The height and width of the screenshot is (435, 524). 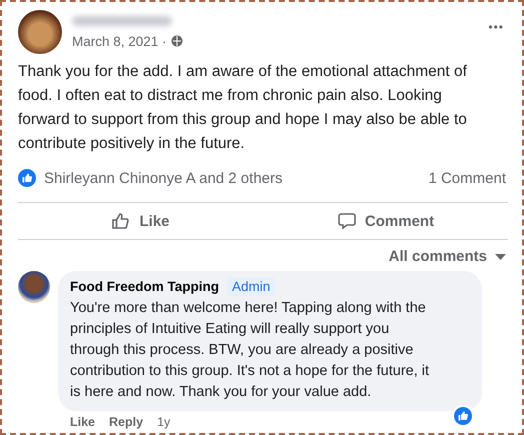 What do you see at coordinates (144, 286) in the screenshot?
I see `comment-author: Food Freedom Tapping` at bounding box center [144, 286].